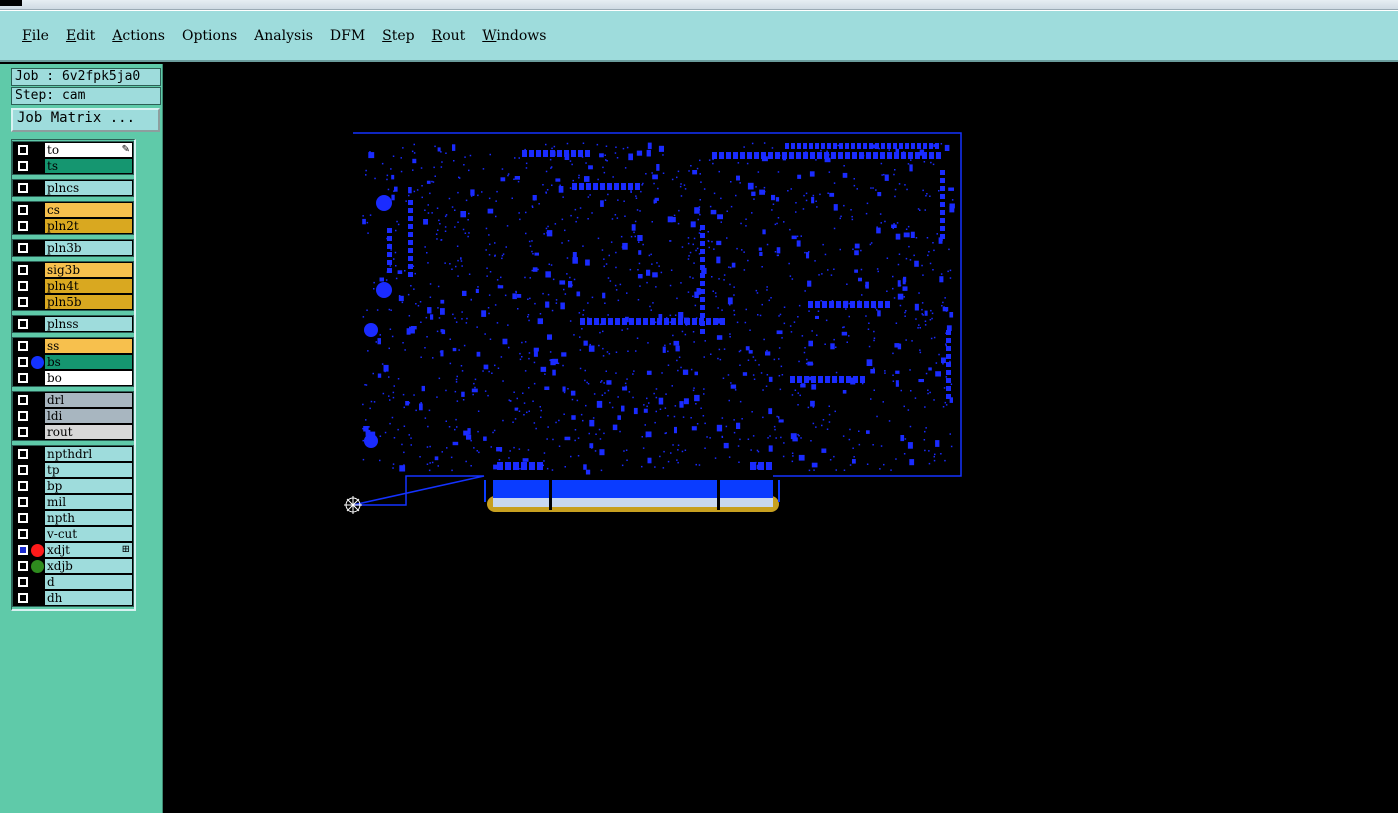 The image size is (1398, 813). What do you see at coordinates (73, 534) in the screenshot?
I see `layer-row-v-cut: v-cut` at bounding box center [73, 534].